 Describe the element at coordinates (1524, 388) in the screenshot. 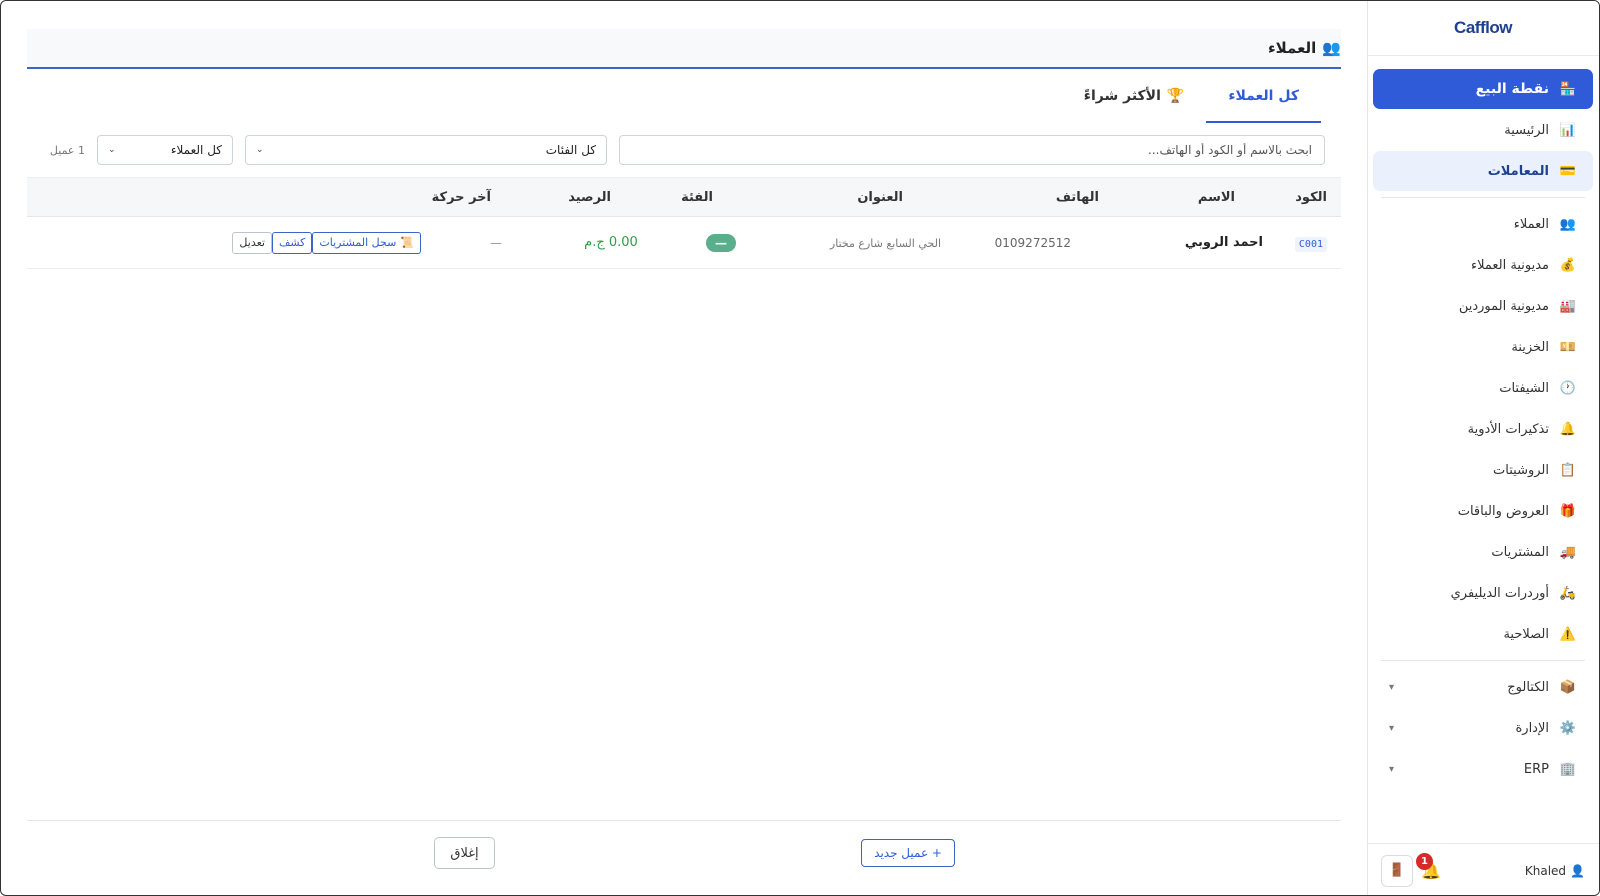

I see `sidebar-item-label: الشيفتات` at that location.